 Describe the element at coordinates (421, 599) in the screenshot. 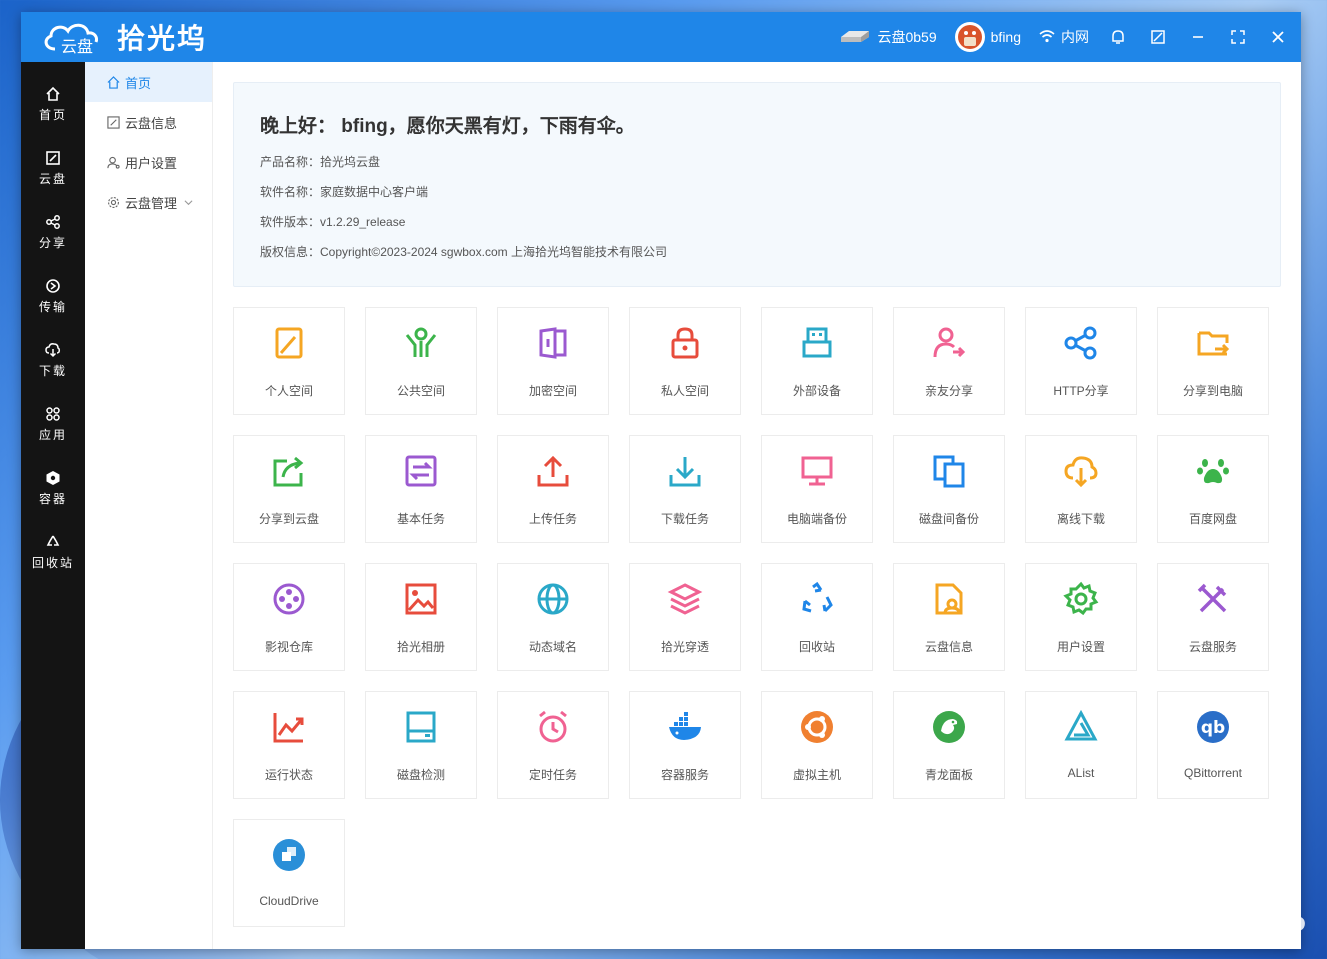

I see `photo-icon` at that location.